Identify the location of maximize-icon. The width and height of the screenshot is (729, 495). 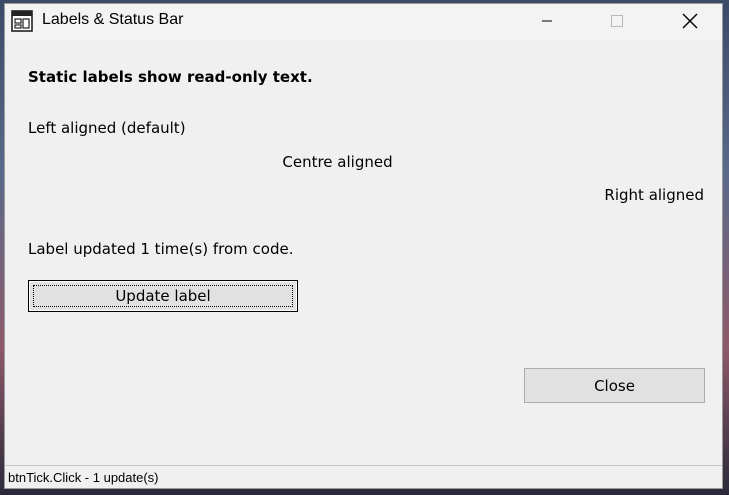
(617, 20).